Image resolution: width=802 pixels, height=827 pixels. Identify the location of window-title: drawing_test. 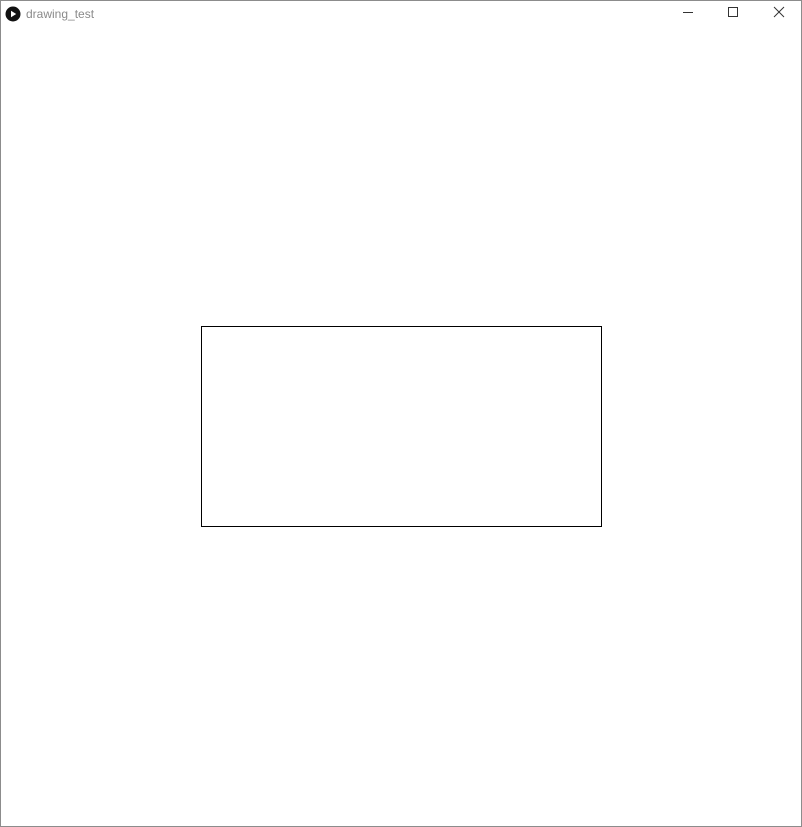
(60, 14).